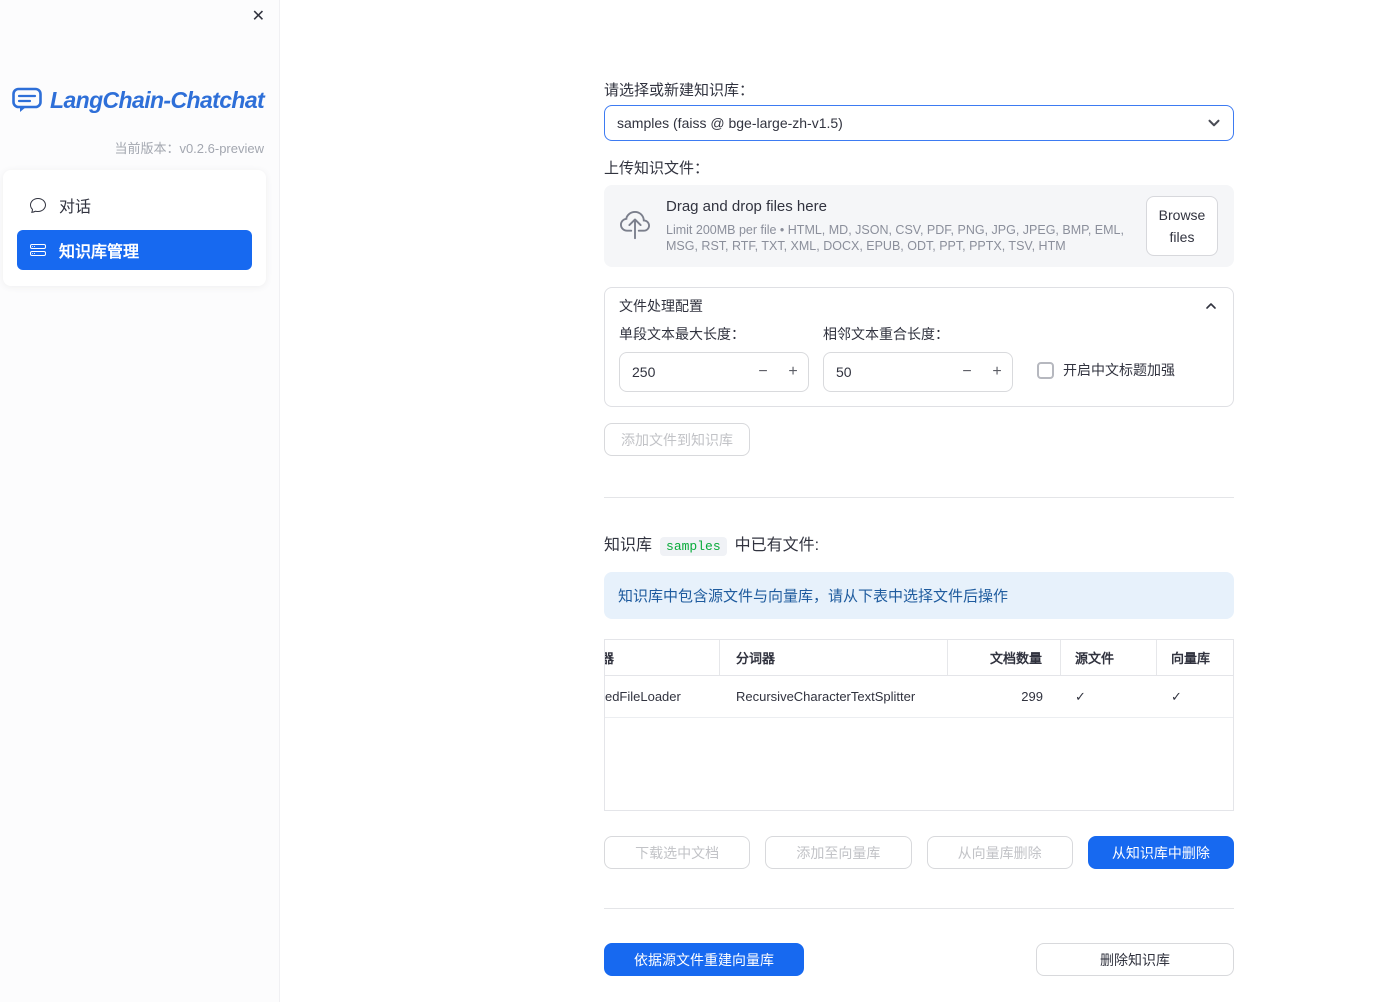 The height and width of the screenshot is (1002, 1380). What do you see at coordinates (1045, 370) in the screenshot?
I see `zh-title-enhance-checkbox` at bounding box center [1045, 370].